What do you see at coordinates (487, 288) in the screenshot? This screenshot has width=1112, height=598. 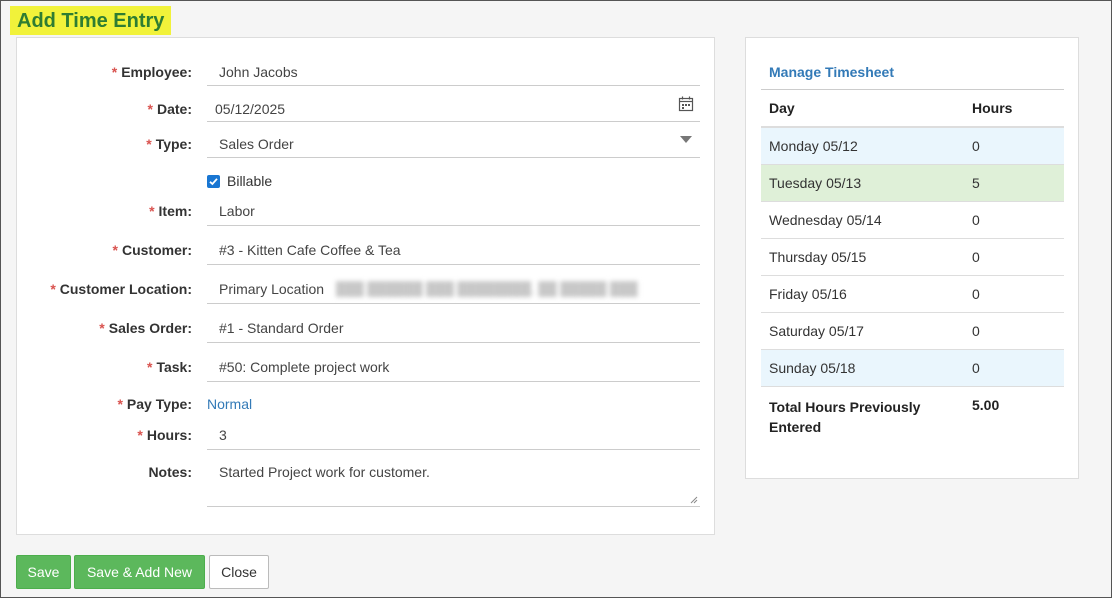 I see `redacted-address: ███ ██████ ███ ████████, ██ █████ ███` at bounding box center [487, 288].